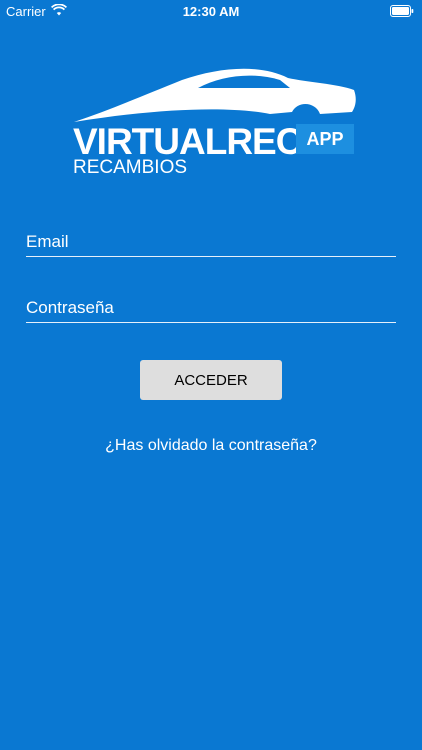  Describe the element at coordinates (211, 380) in the screenshot. I see `login-button: ACCEDER` at that location.